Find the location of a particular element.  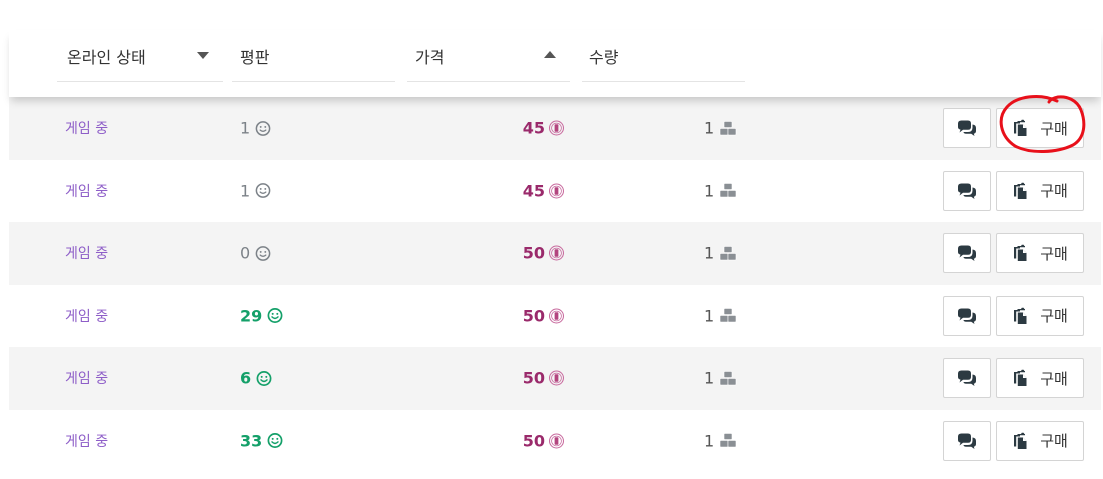

reputation: 29 is located at coordinates (261, 315).